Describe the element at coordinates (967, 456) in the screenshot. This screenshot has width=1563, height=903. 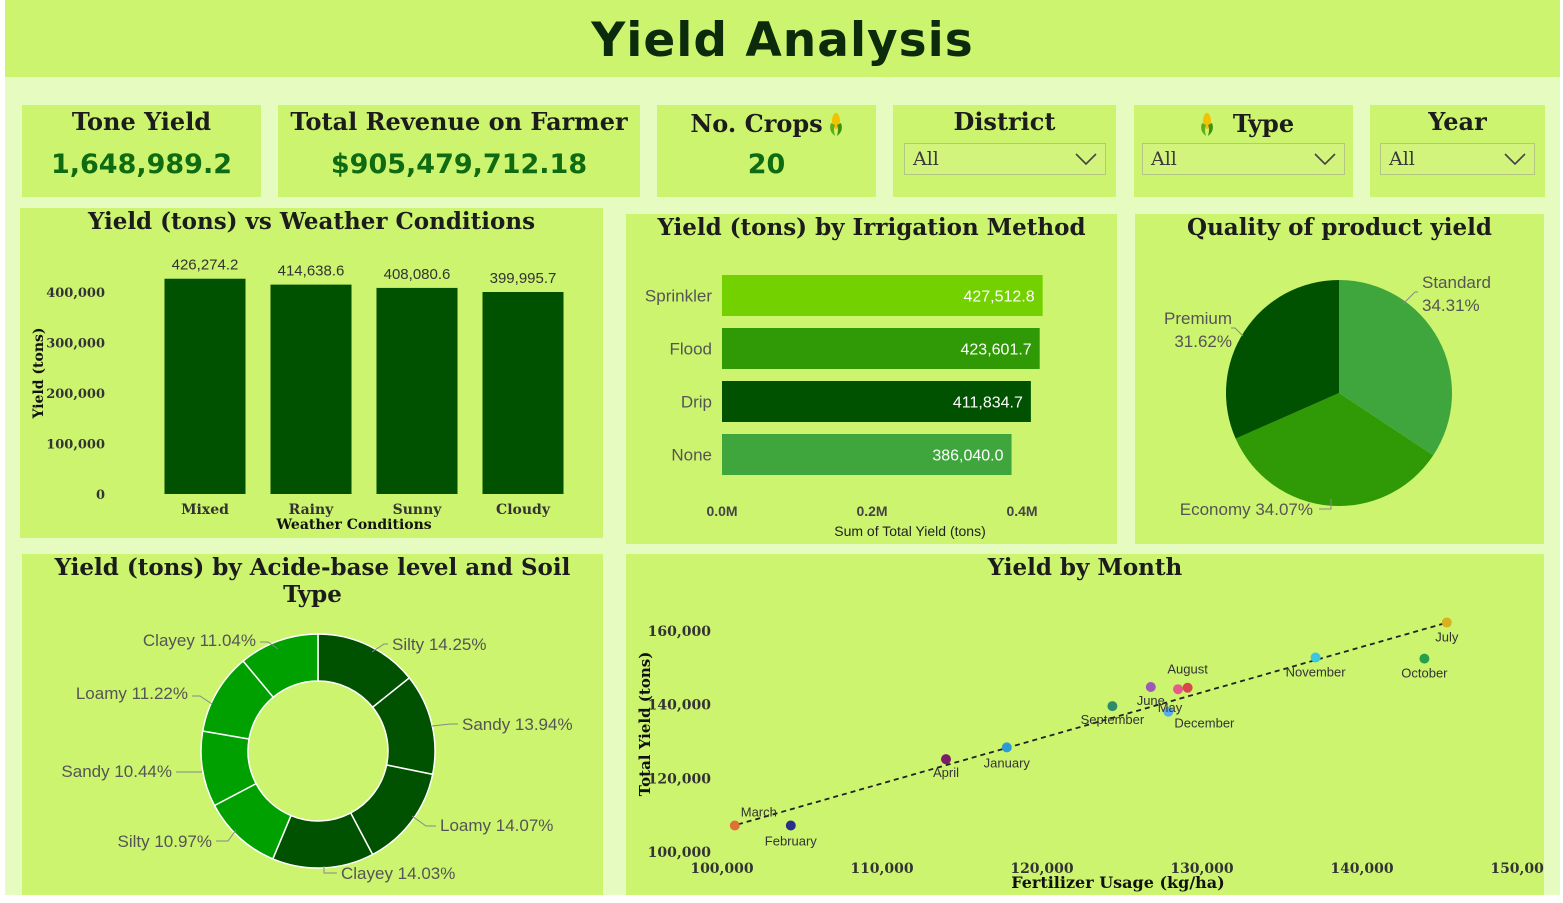
I see `data-label: 386,040.0` at that location.